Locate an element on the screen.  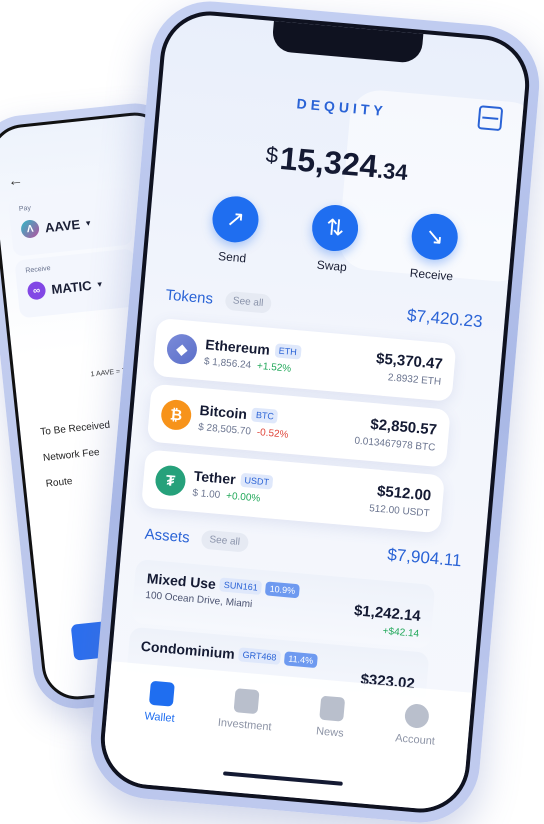
arrow-down-right-icon: ↘ is located at coordinates (434, 236).